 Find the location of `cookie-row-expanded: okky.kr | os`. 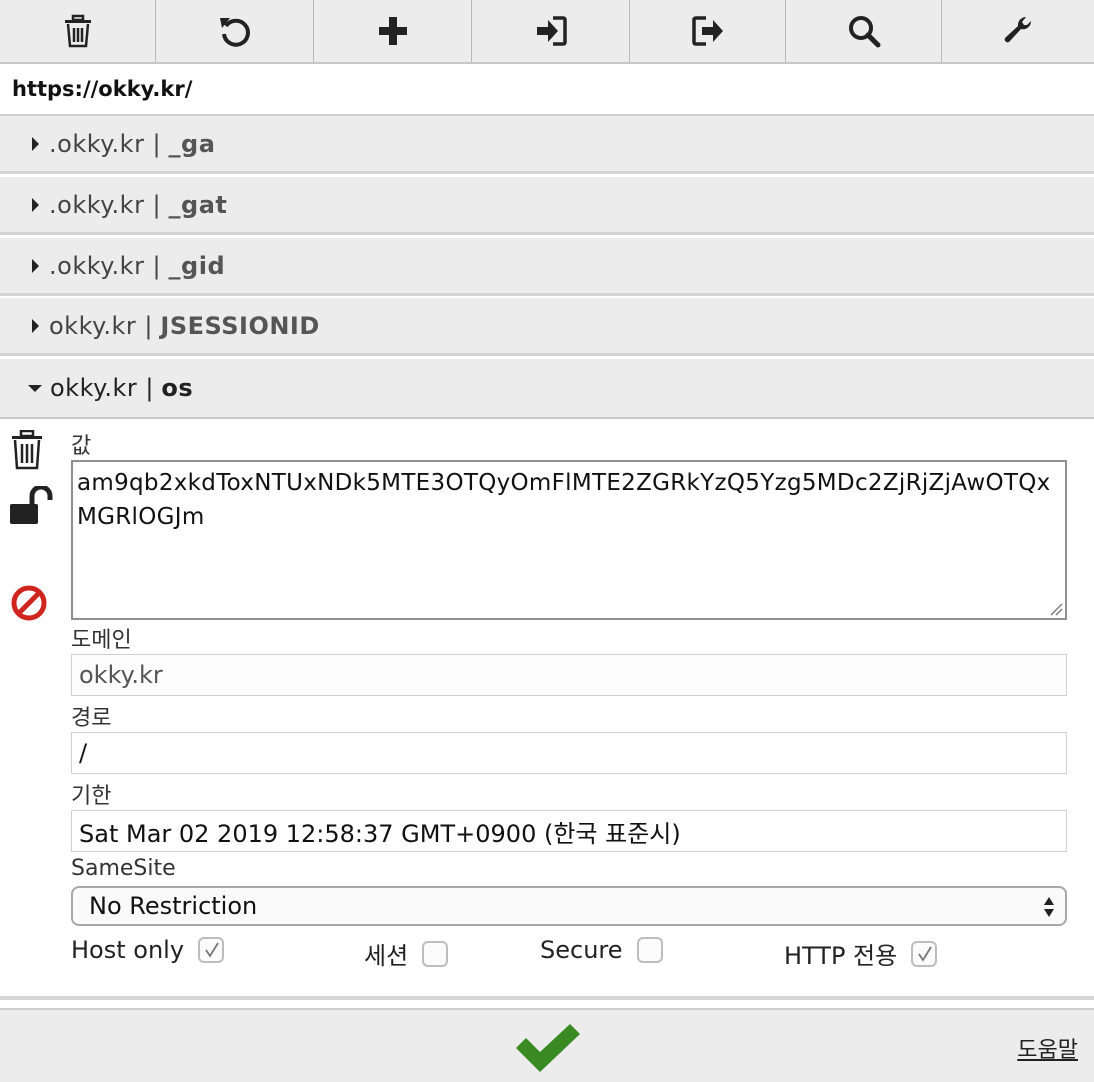

cookie-row-expanded: okky.kr | os is located at coordinates (547, 389).